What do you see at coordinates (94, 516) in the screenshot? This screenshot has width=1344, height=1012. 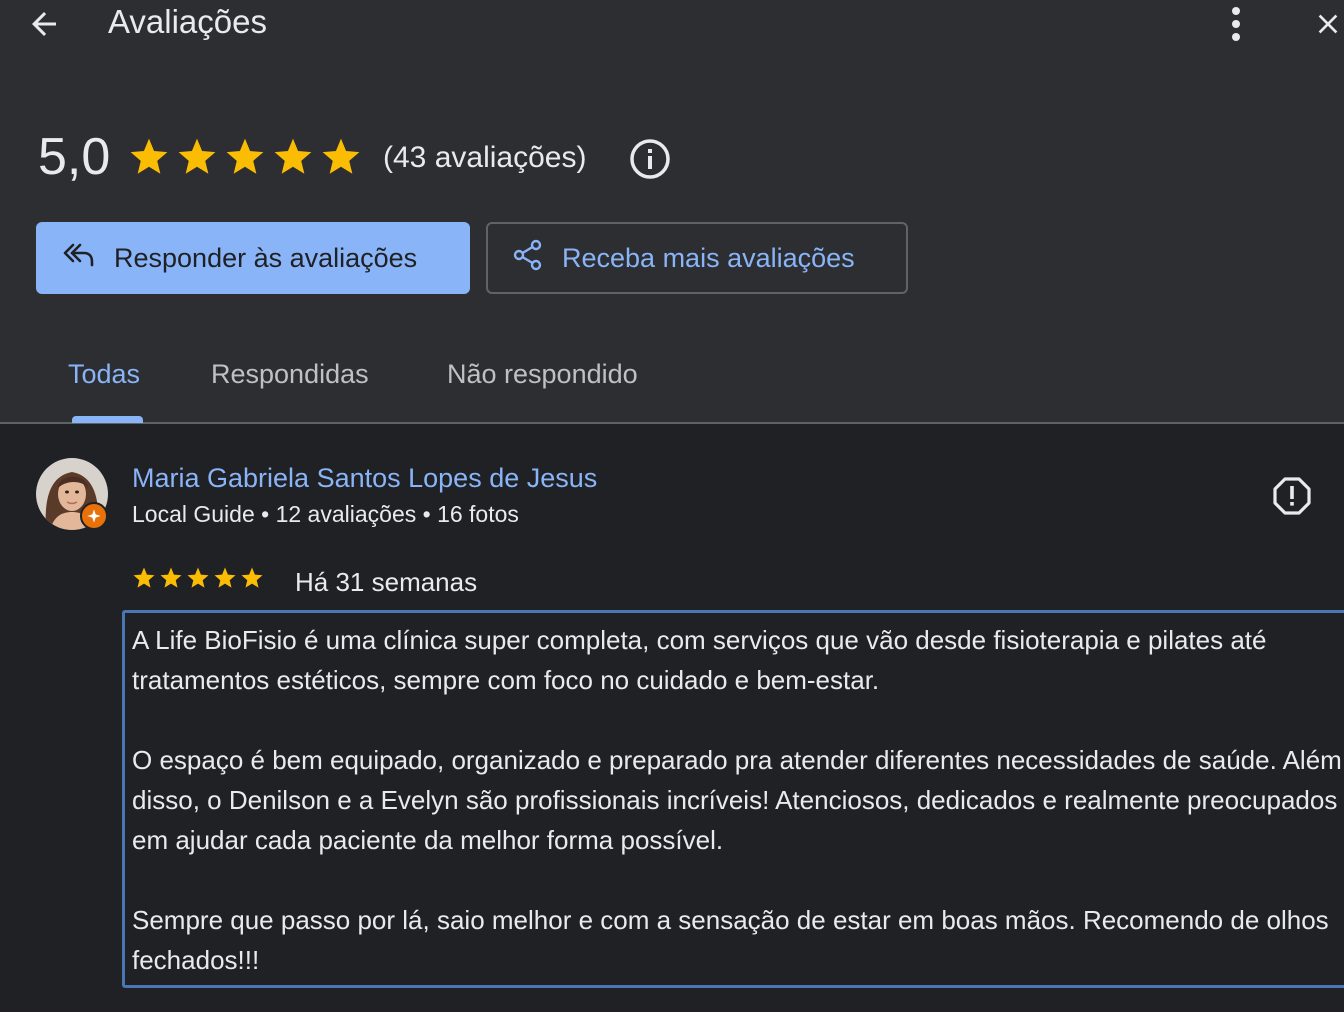 I see `local-guide-badge-icon` at bounding box center [94, 516].